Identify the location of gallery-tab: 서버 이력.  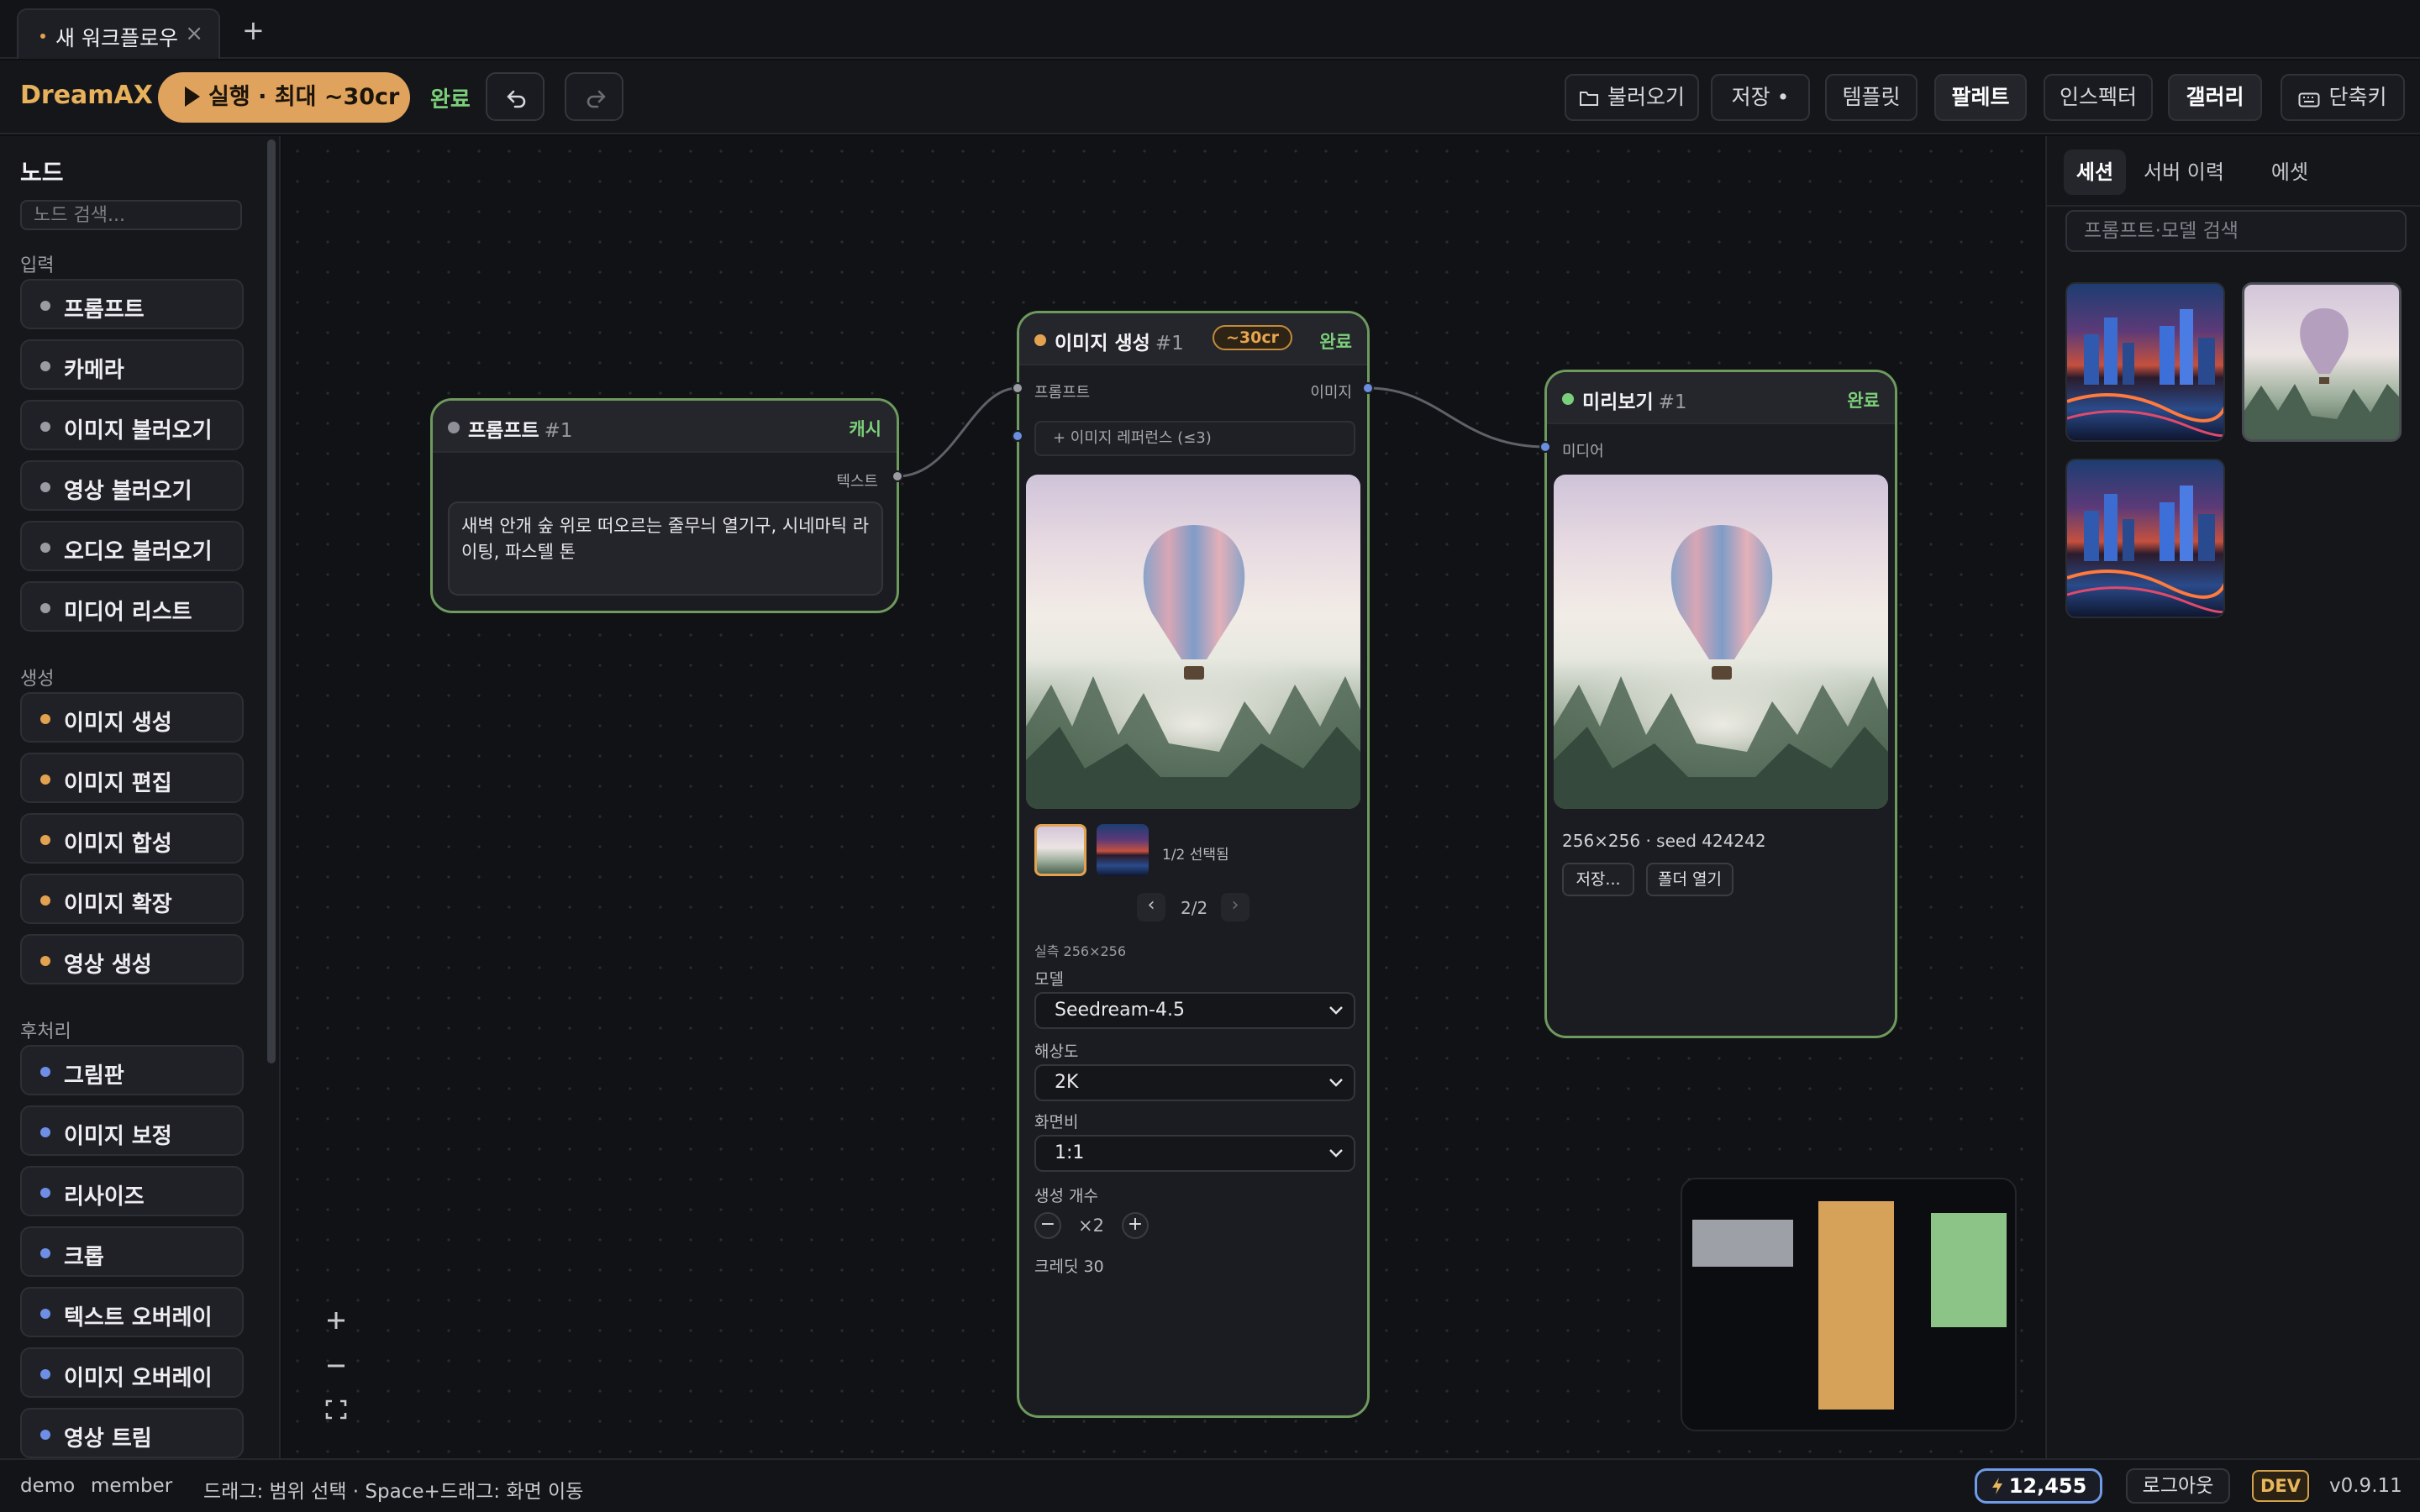
(2184, 172).